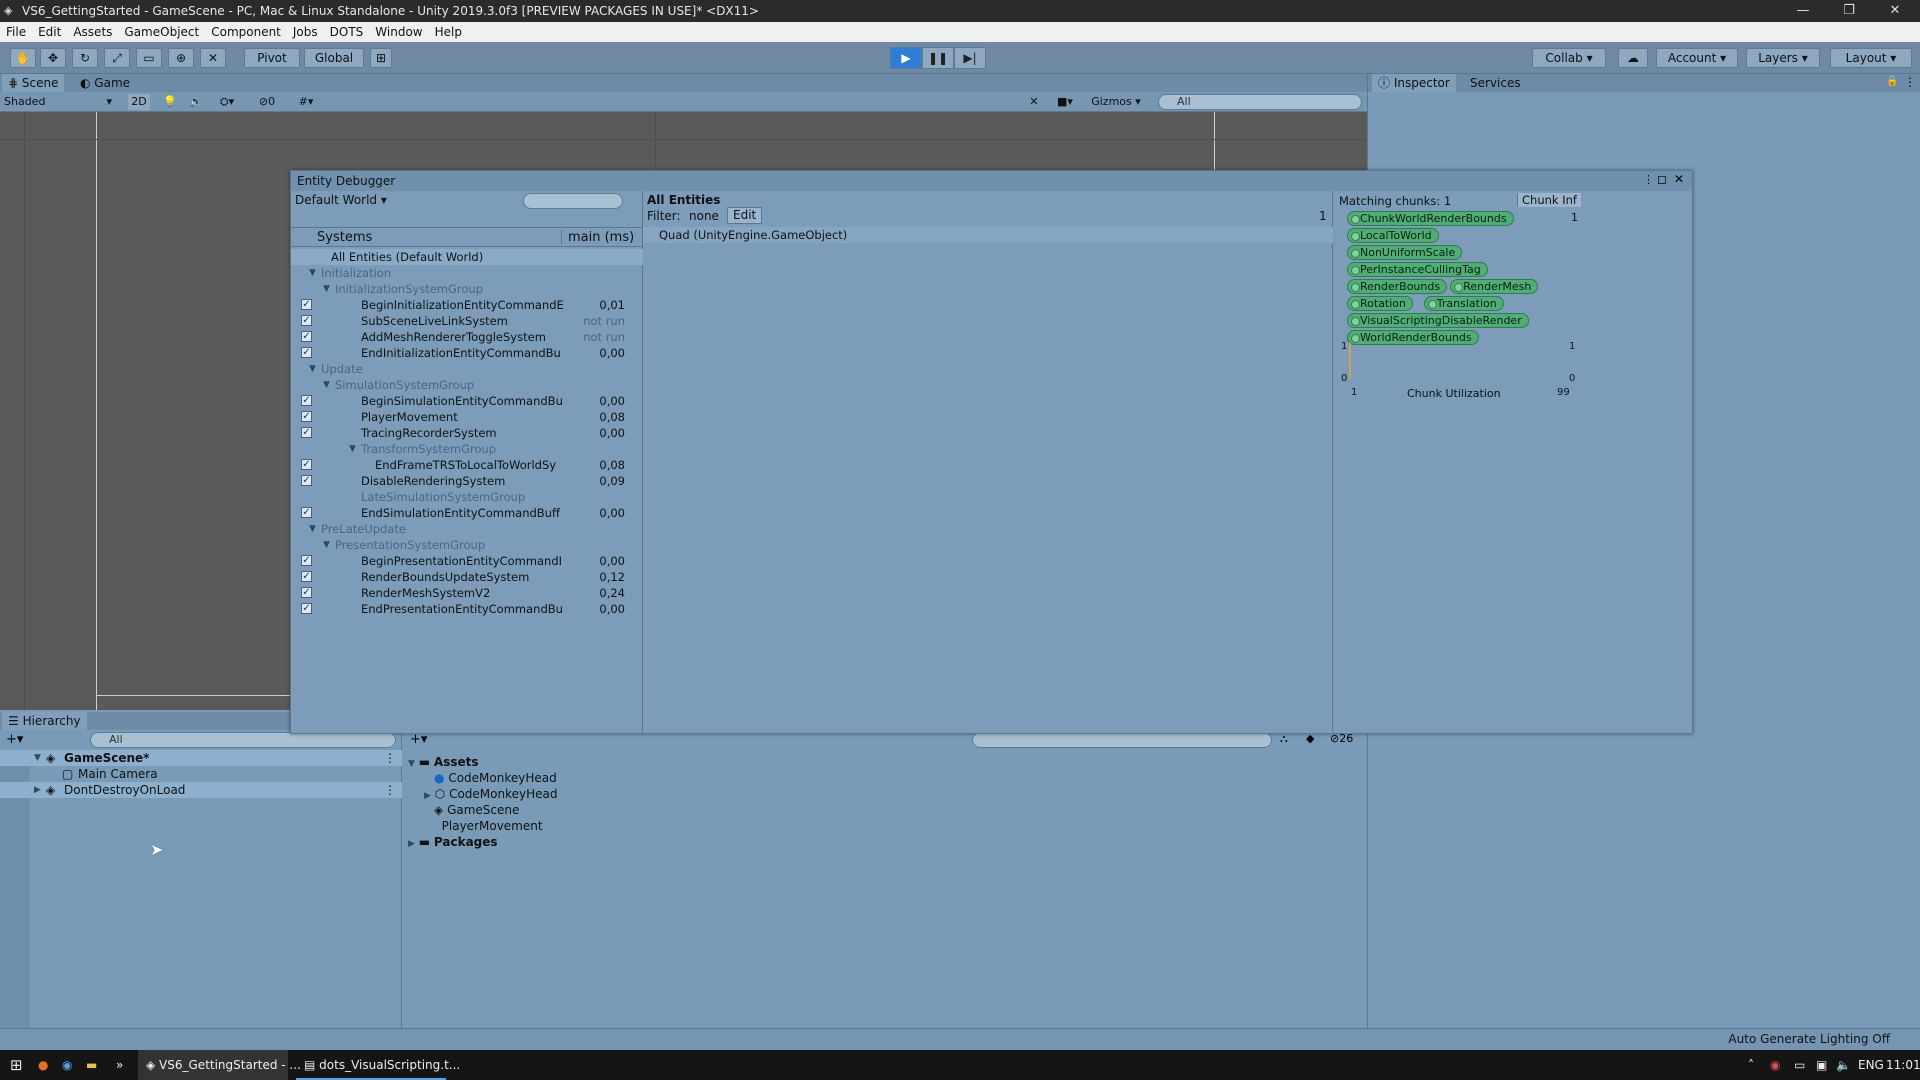 This screenshot has height=1080, width=1920. Describe the element at coordinates (467, 273) in the screenshot. I see `system-group-row: ▼ Initialization` at that location.